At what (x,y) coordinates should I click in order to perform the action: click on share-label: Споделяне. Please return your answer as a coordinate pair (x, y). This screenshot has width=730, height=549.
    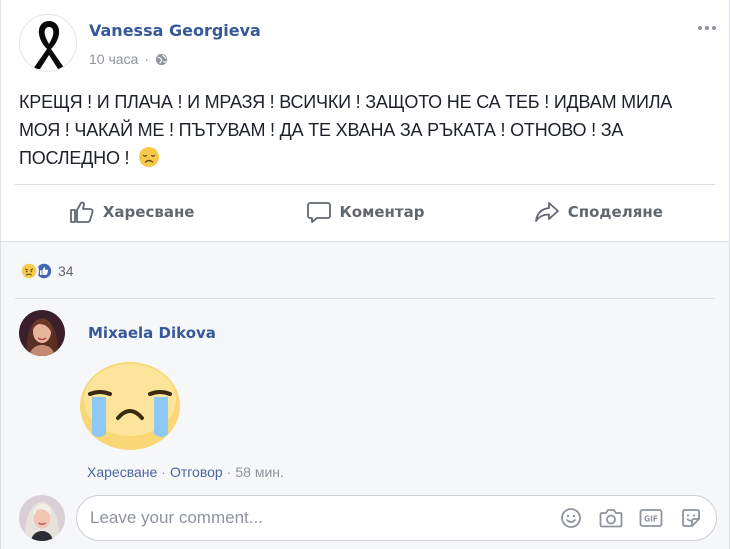
    Looking at the image, I should click on (615, 212).